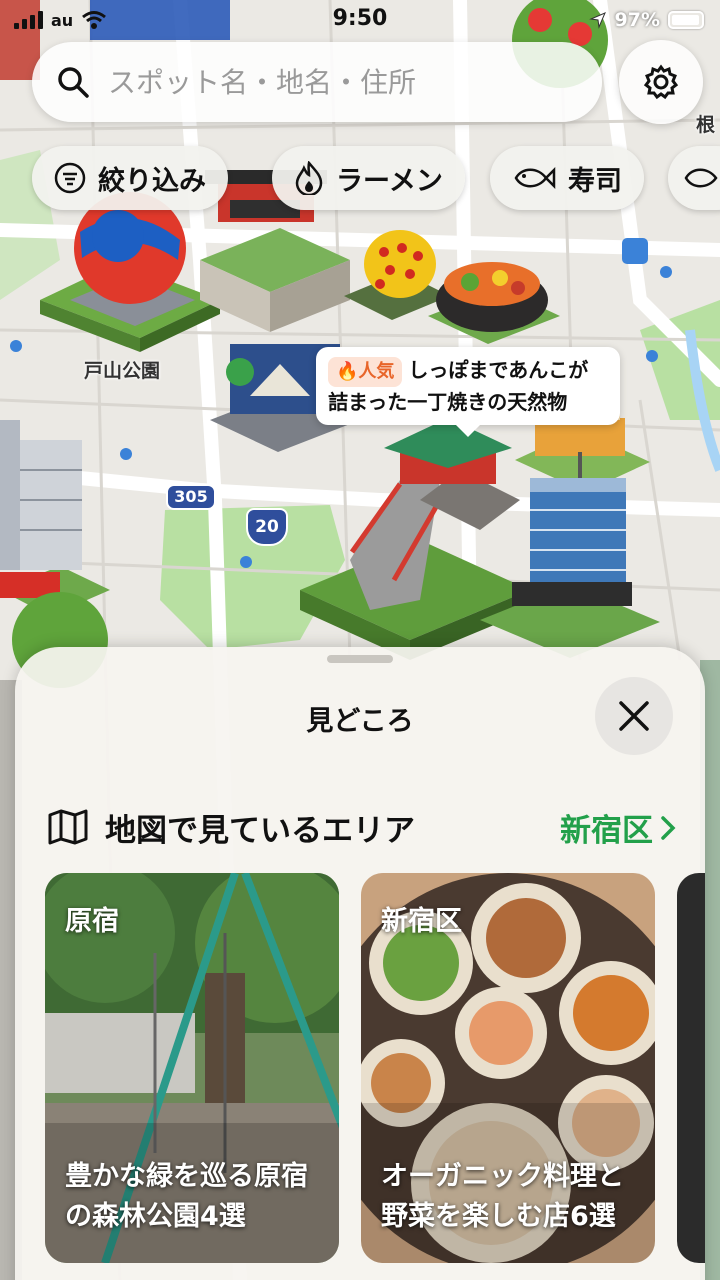 The image size is (720, 1280). What do you see at coordinates (595, 181) in the screenshot?
I see `filter-chip-label: 寿司` at bounding box center [595, 181].